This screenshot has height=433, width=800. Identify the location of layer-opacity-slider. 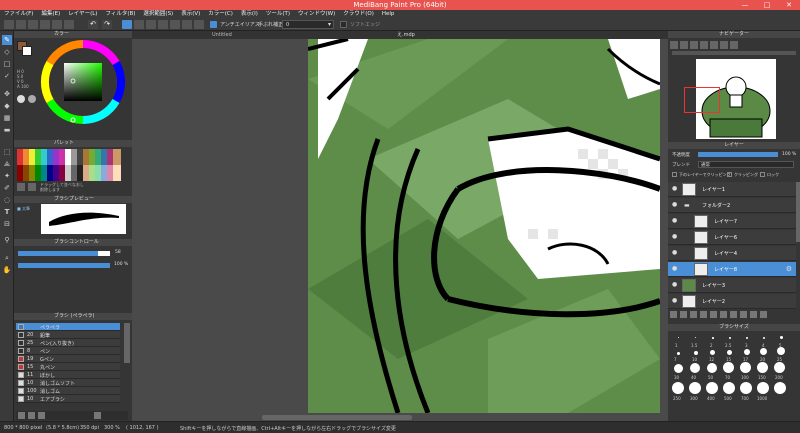
(738, 154).